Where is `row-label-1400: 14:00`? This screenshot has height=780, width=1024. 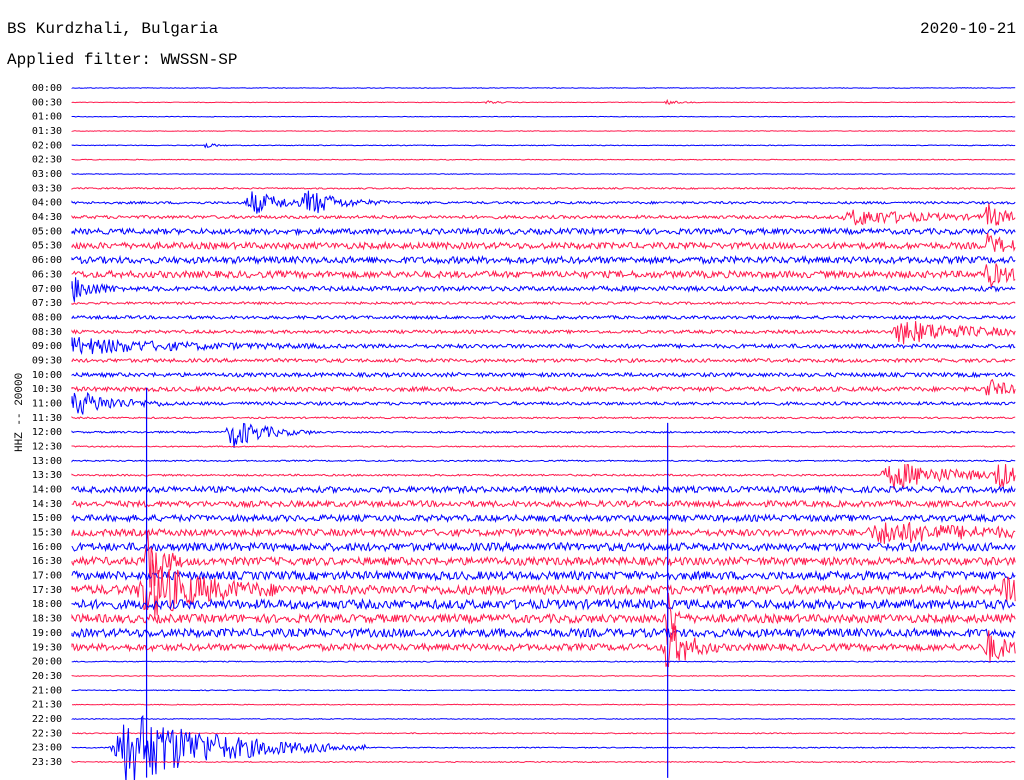 row-label-1400: 14:00 is located at coordinates (47, 490).